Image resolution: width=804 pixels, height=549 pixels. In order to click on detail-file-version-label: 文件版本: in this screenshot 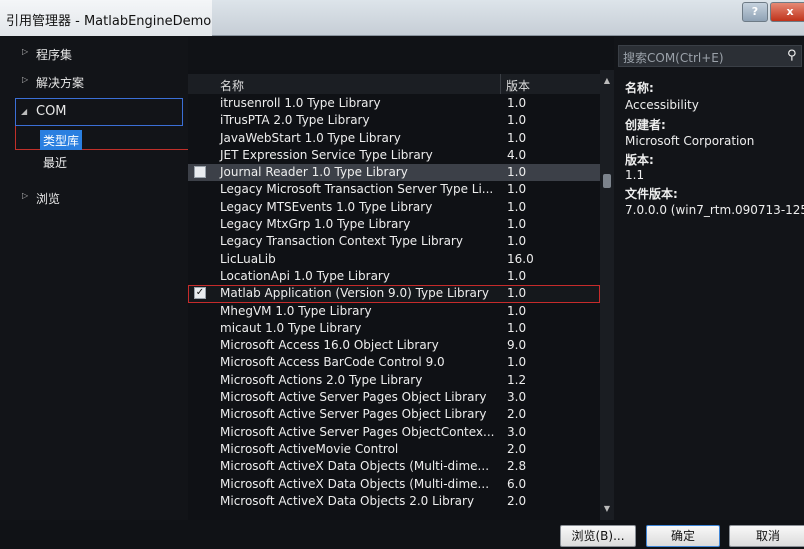, I will do `click(651, 194)`.